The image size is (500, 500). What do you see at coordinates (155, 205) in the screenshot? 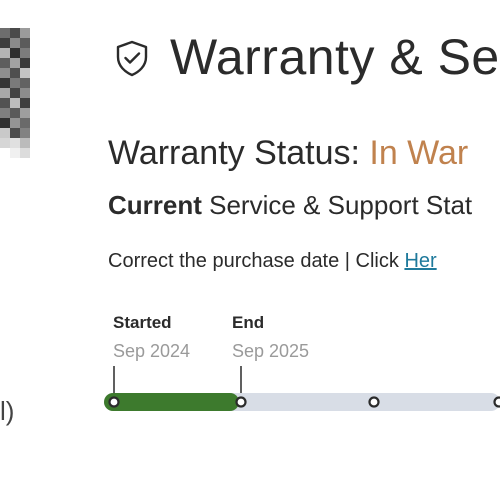
I see `current-label: Current` at bounding box center [155, 205].